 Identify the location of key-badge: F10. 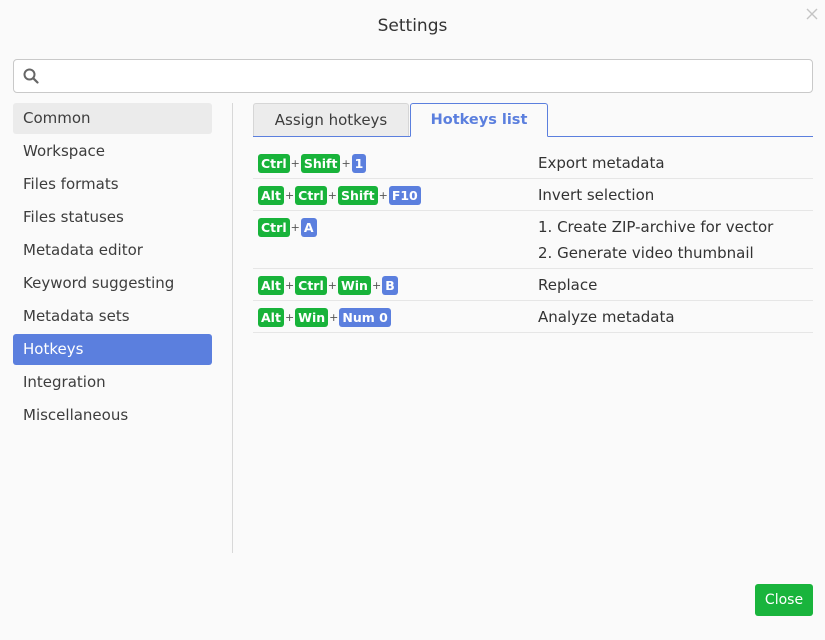
(404, 195).